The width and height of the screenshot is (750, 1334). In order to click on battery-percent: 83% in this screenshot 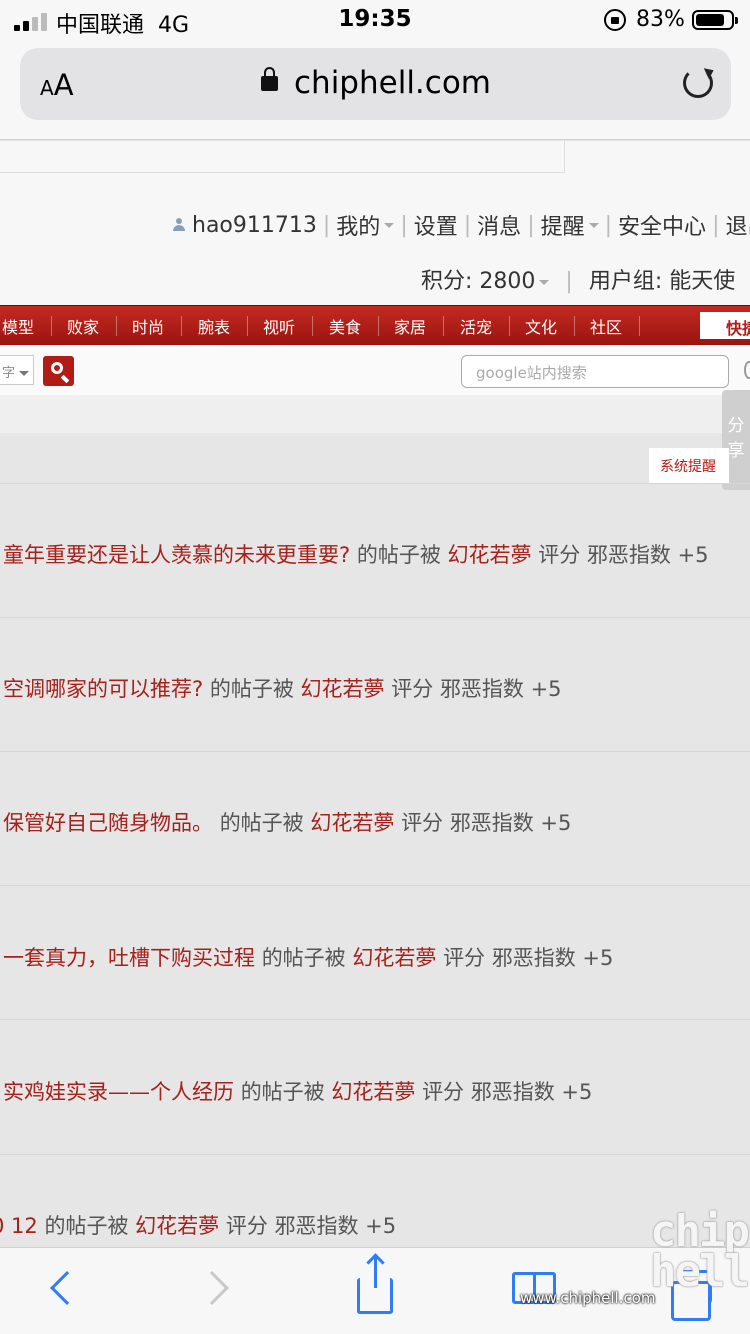, I will do `click(660, 19)`.